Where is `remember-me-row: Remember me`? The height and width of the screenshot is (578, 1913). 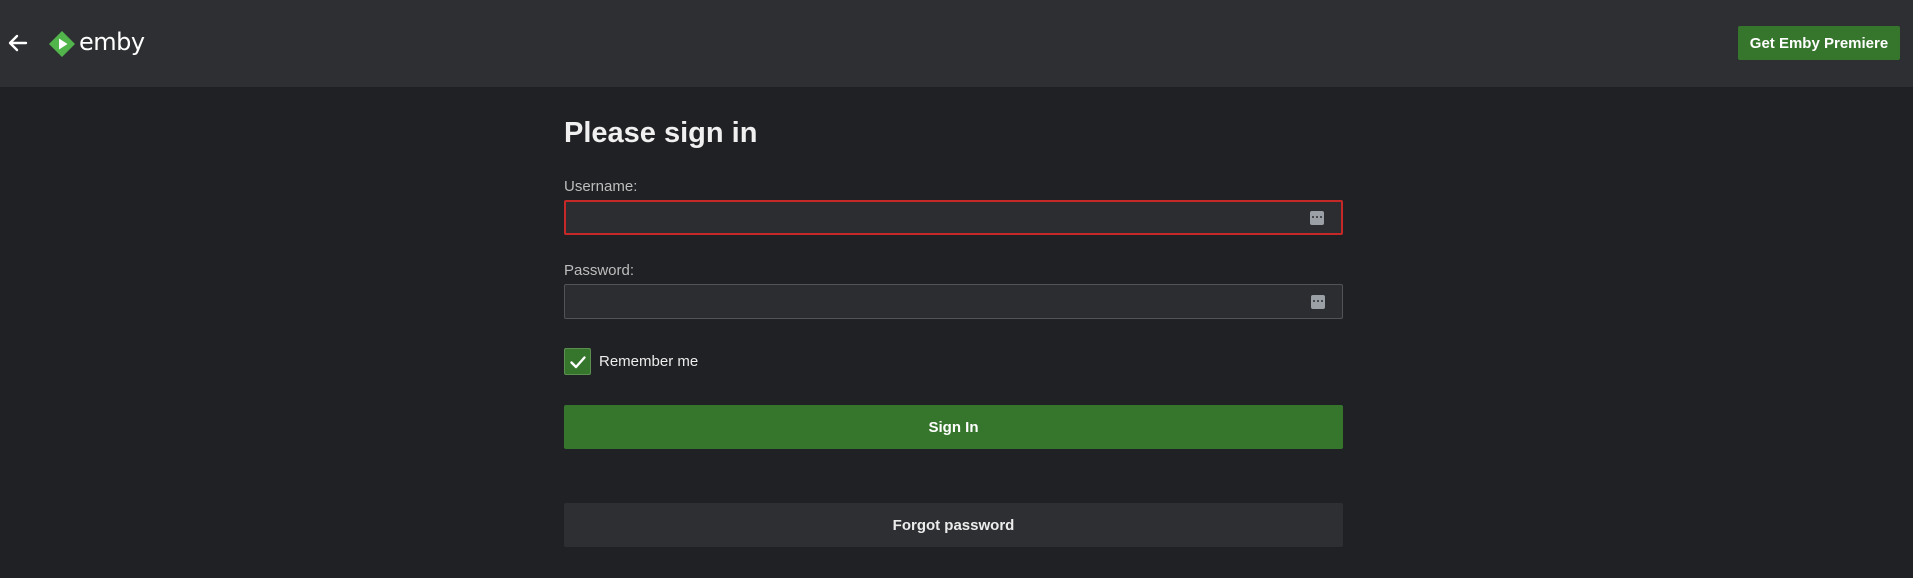 remember-me-row: Remember me is located at coordinates (631, 361).